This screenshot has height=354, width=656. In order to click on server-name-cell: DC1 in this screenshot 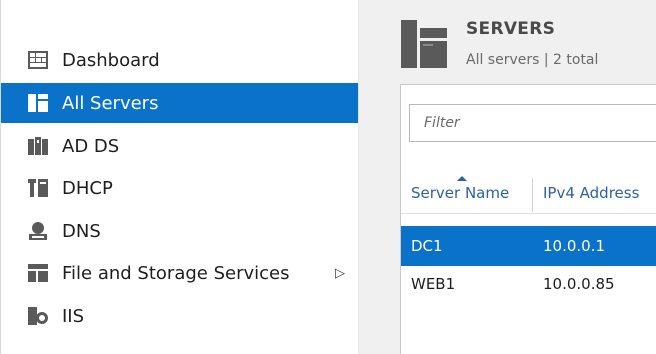, I will do `click(427, 246)`.